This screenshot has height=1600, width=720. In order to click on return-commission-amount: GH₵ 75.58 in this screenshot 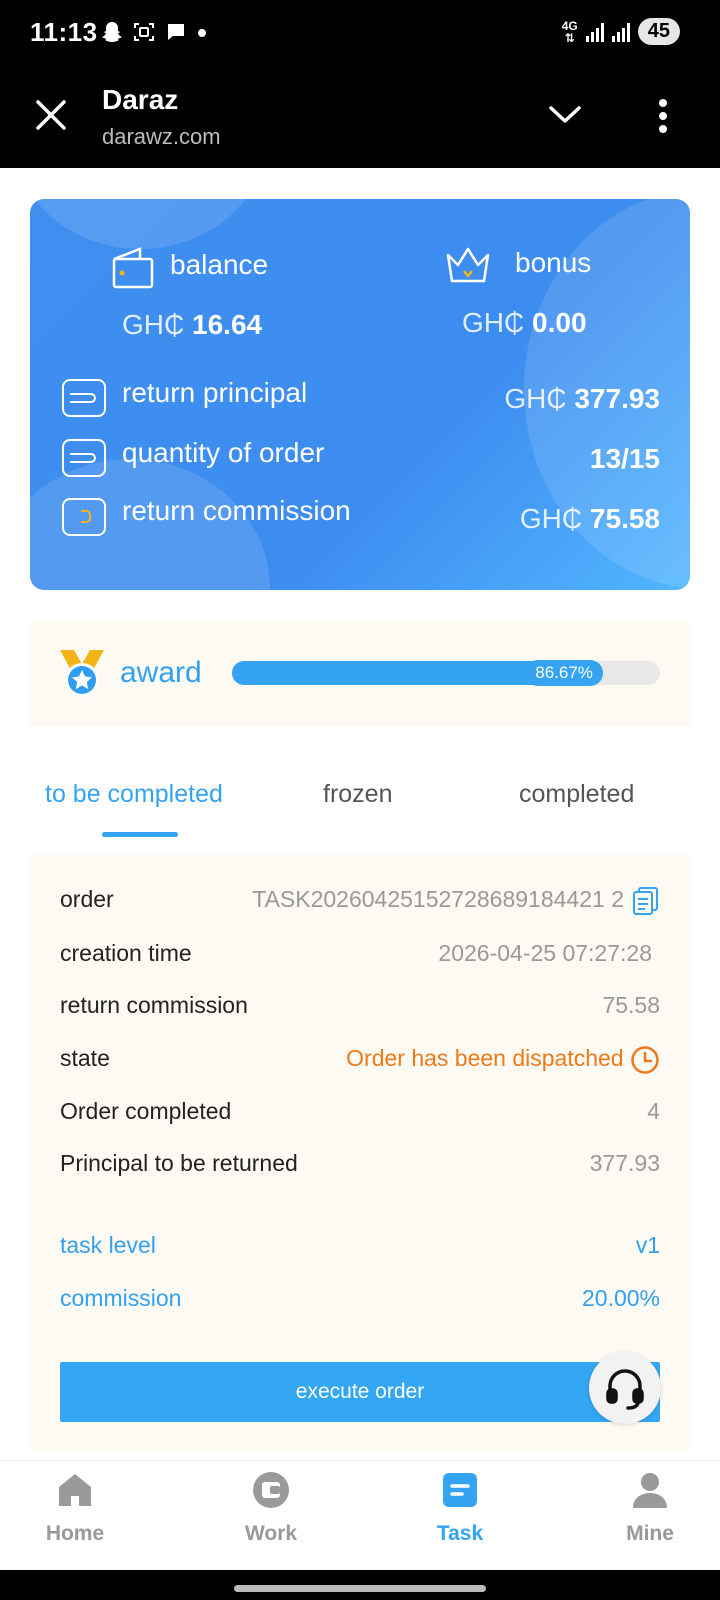, I will do `click(589, 518)`.